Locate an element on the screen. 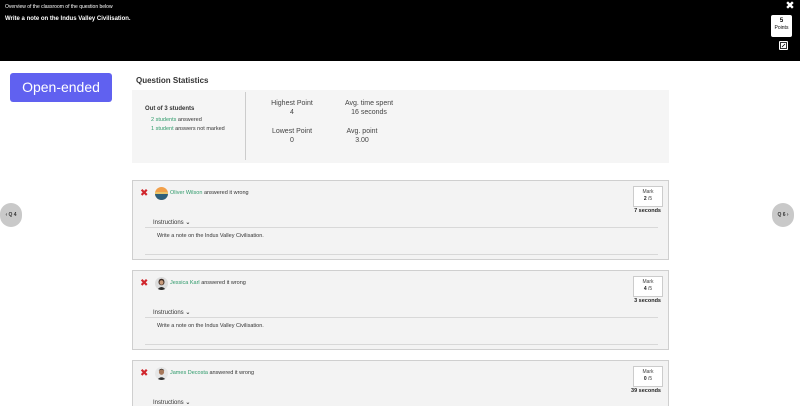 The height and width of the screenshot is (406, 800). prev-question-button: ‹ Q 4 is located at coordinates (11, 215).